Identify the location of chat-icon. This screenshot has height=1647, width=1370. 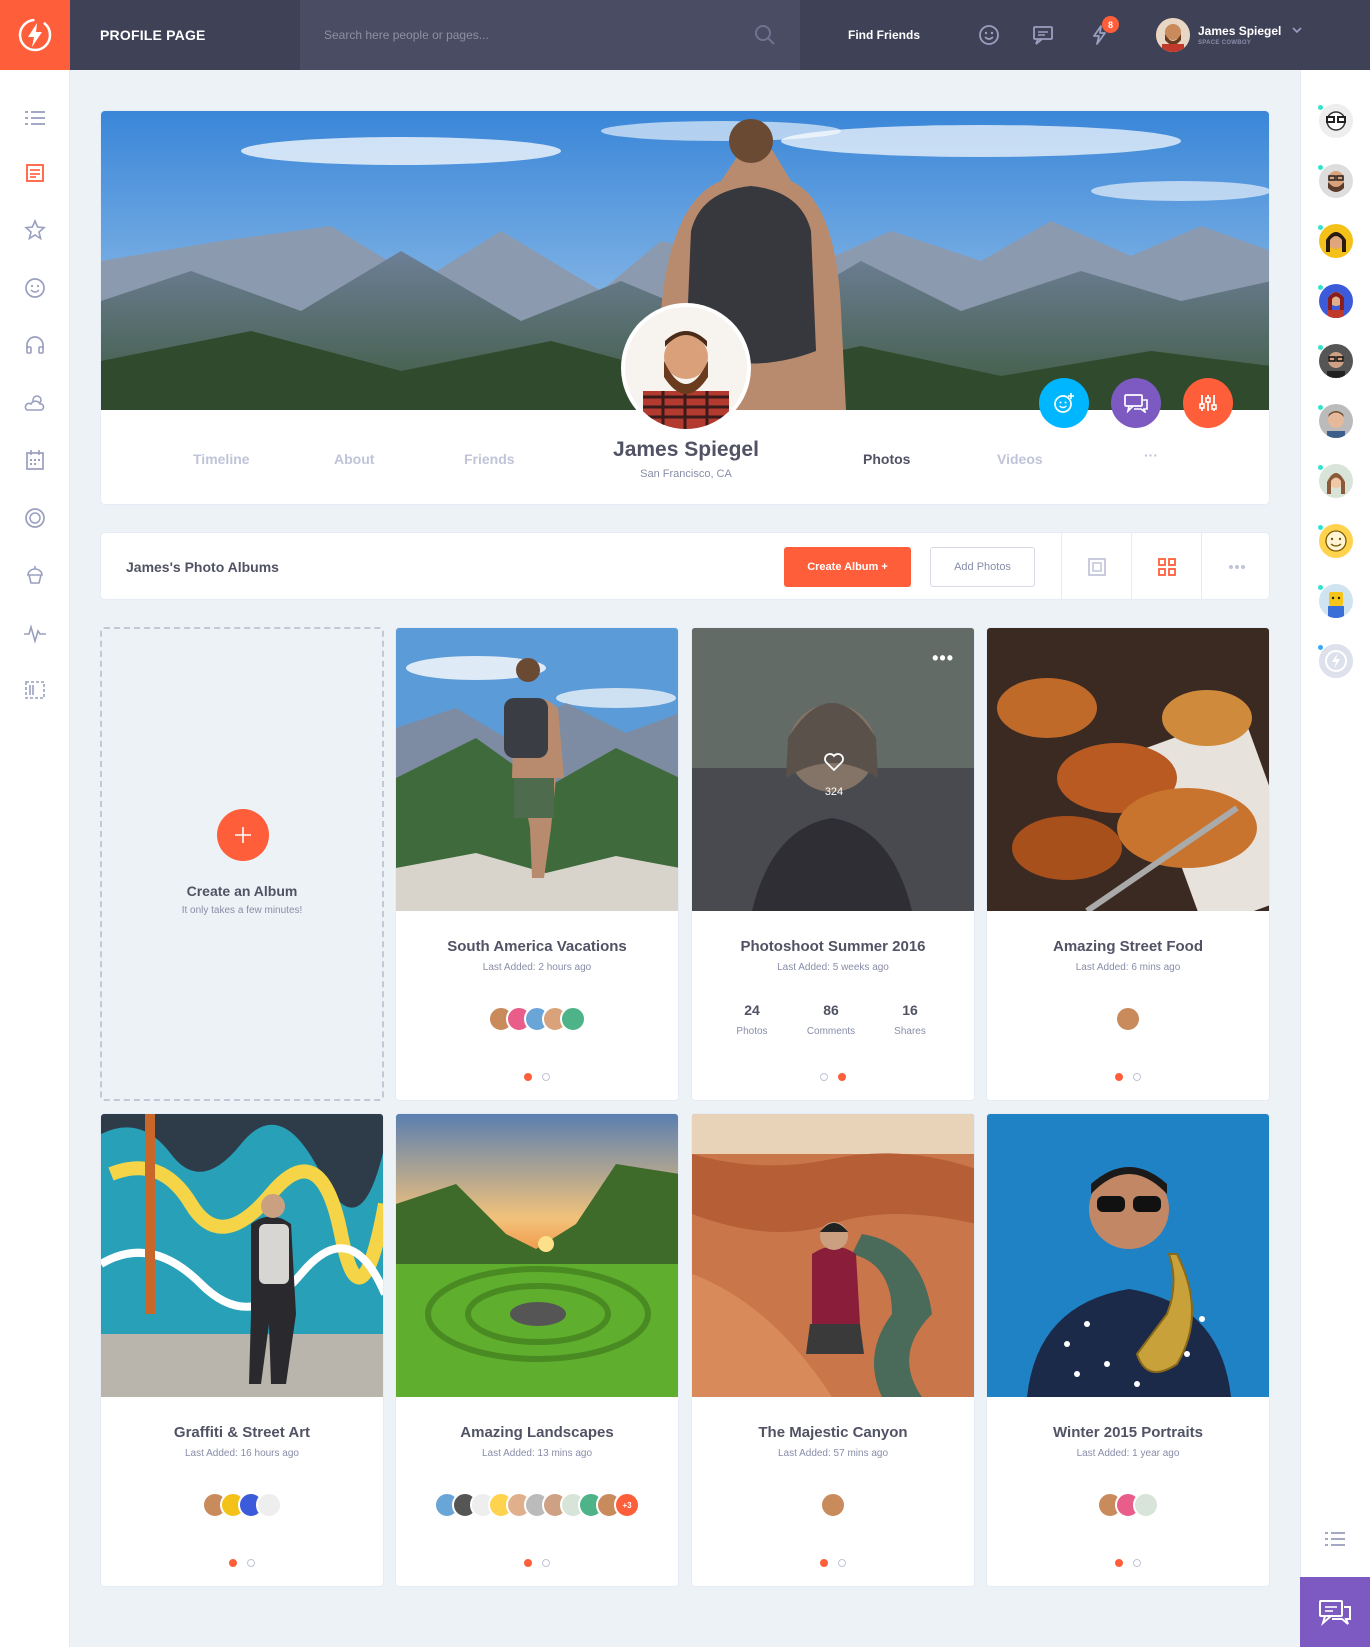
(1335, 1613).